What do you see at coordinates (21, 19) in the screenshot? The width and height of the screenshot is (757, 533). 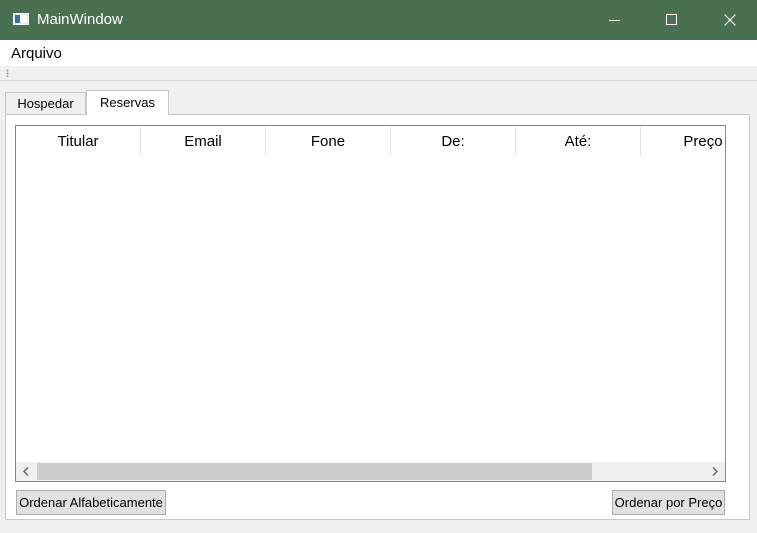 I see `app-window-icon` at bounding box center [21, 19].